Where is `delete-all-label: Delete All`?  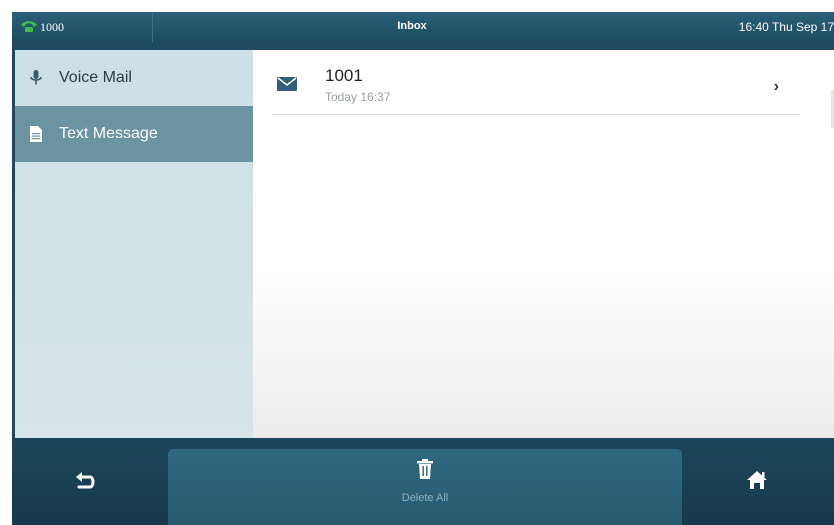
delete-all-label: Delete All is located at coordinates (425, 498).